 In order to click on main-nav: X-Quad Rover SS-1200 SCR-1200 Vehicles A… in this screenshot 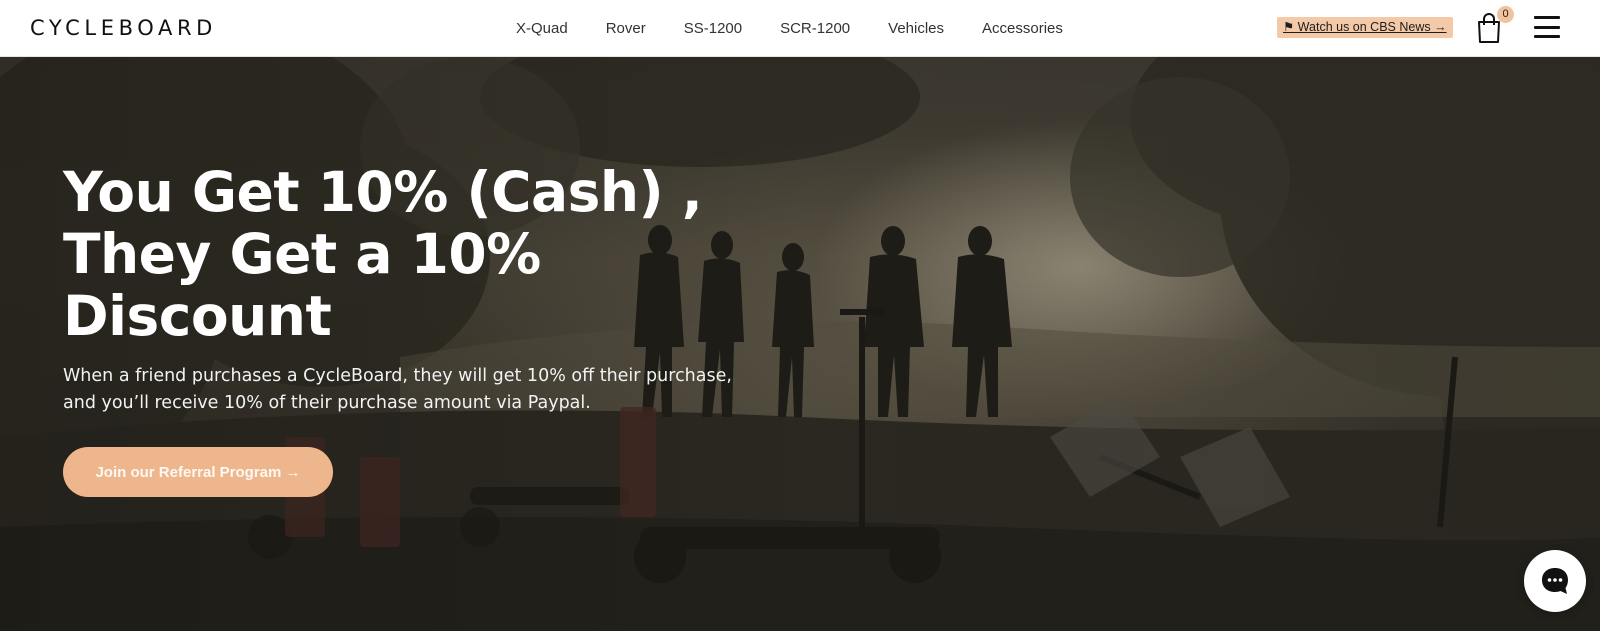, I will do `click(808, 28)`.